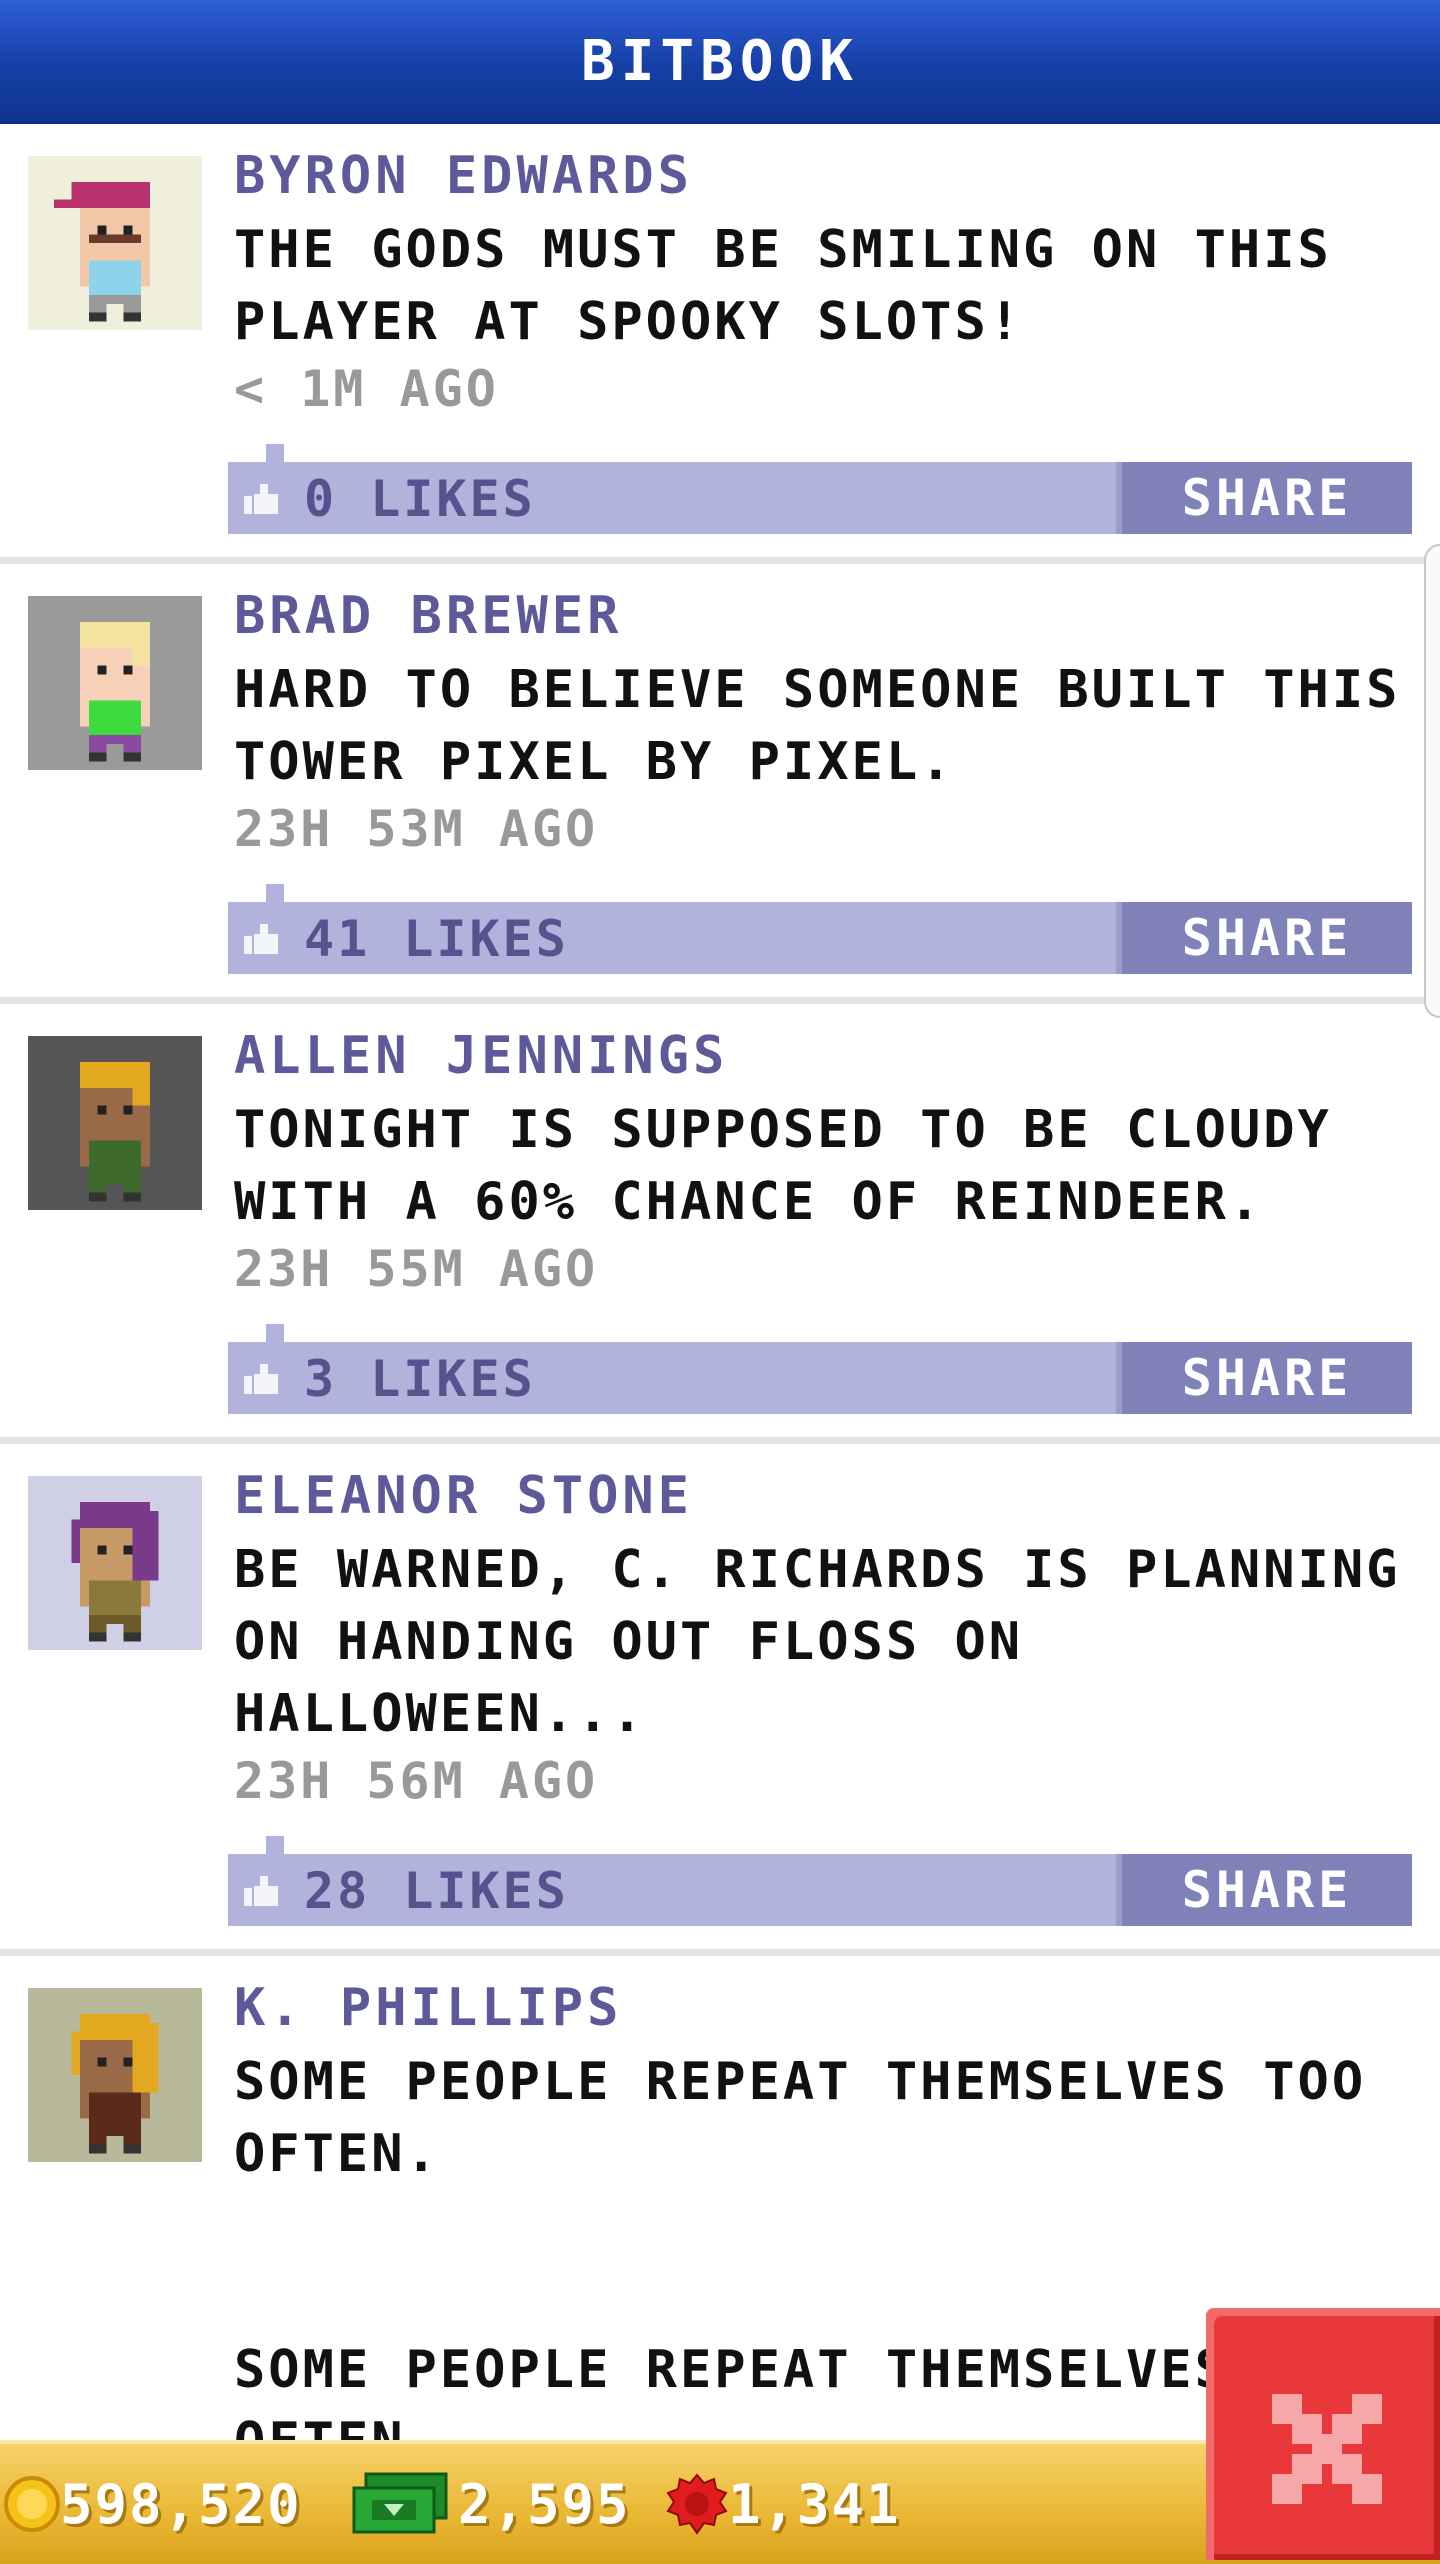  Describe the element at coordinates (416, 1781) in the screenshot. I see `post-time: 23H 56M AGO` at that location.